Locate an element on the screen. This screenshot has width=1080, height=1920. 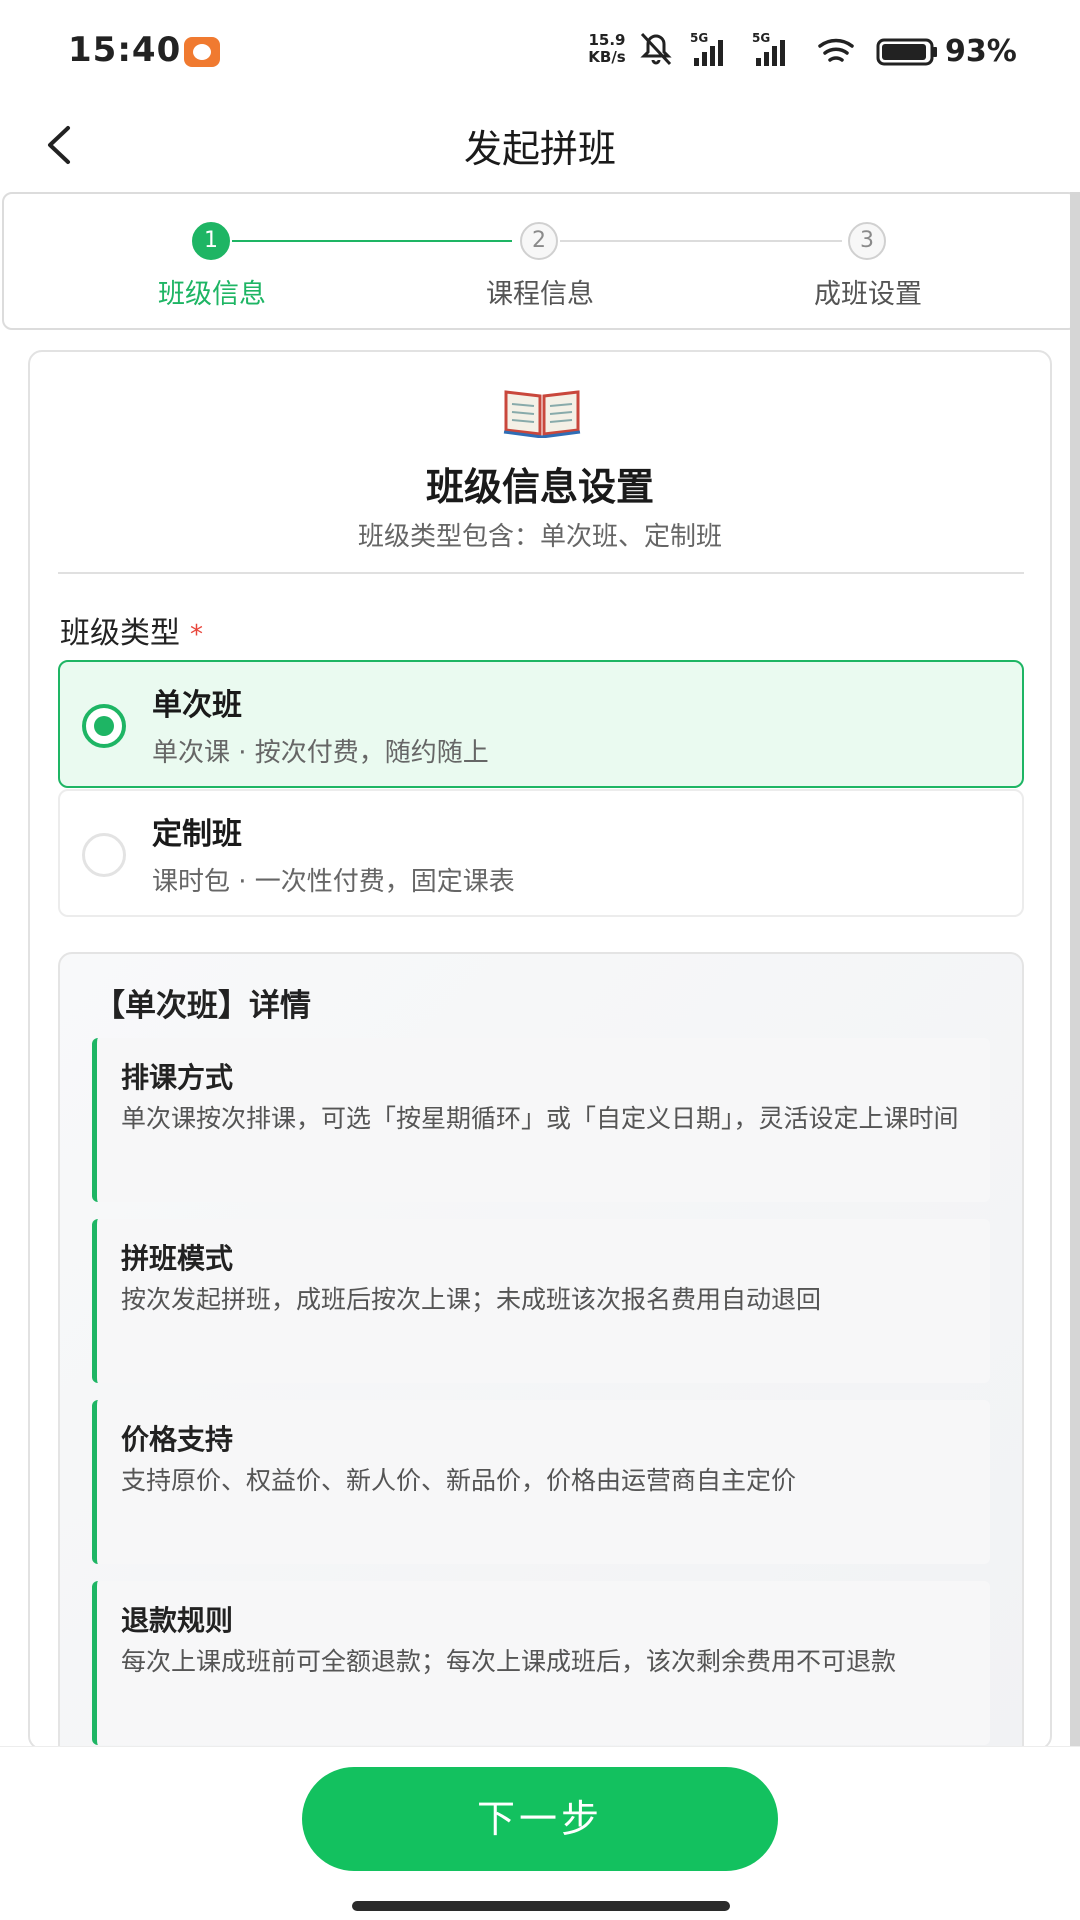
step-connector-pending is located at coordinates (701, 241).